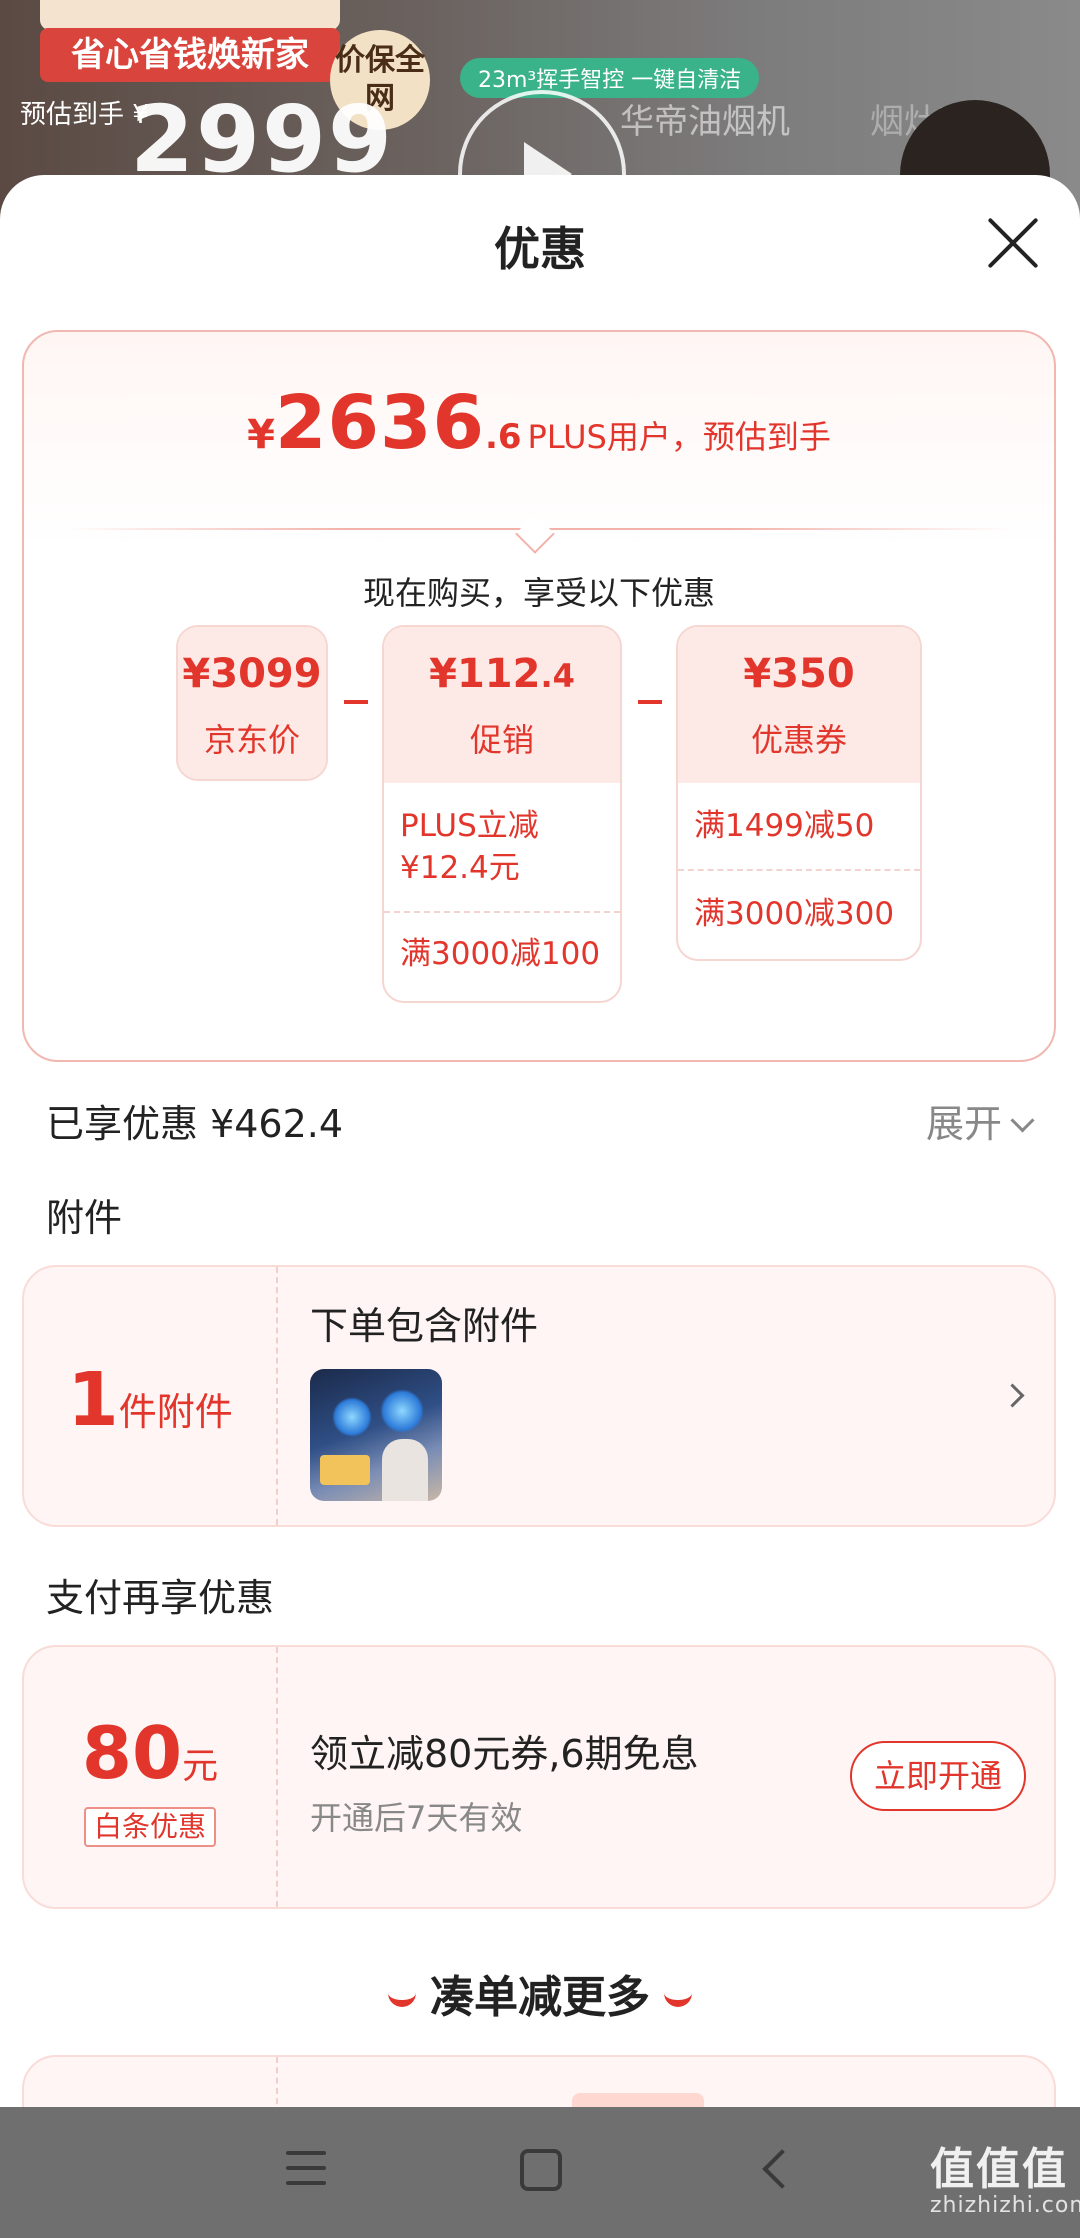 The width and height of the screenshot is (1080, 2238). Describe the element at coordinates (782, 2169) in the screenshot. I see `back-icon` at that location.